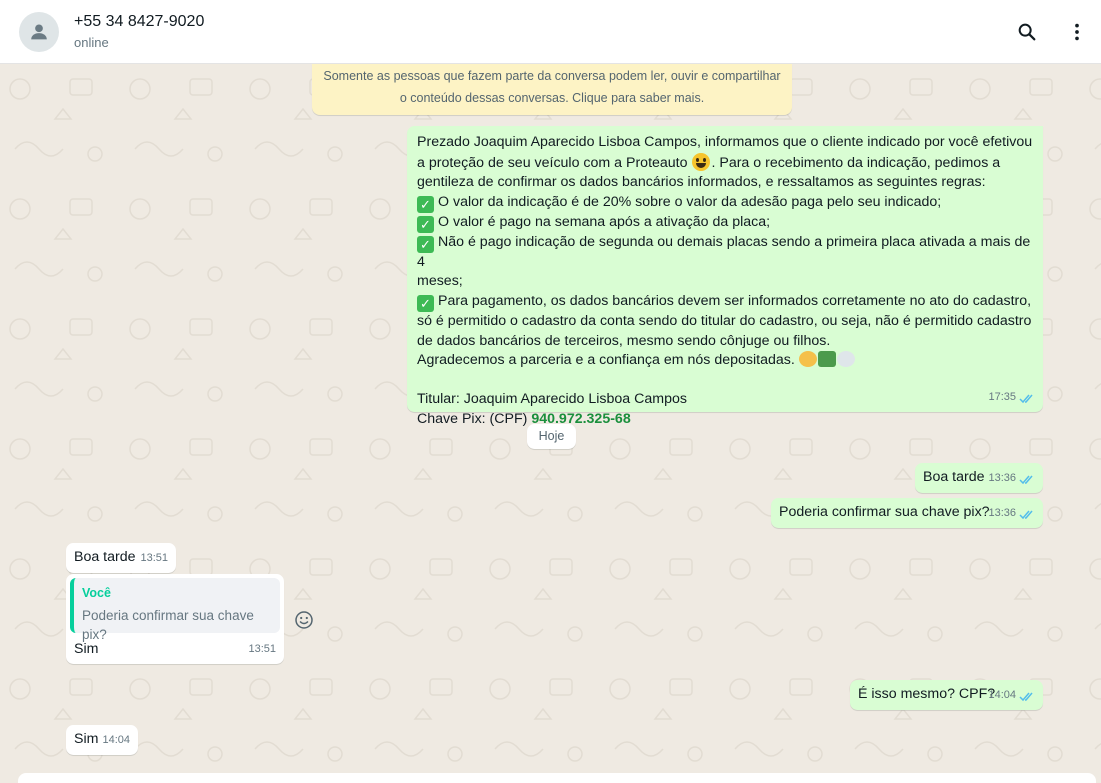 Image resolution: width=1101 pixels, height=783 pixels. I want to click on handshake-emoji-icon, so click(807, 359).